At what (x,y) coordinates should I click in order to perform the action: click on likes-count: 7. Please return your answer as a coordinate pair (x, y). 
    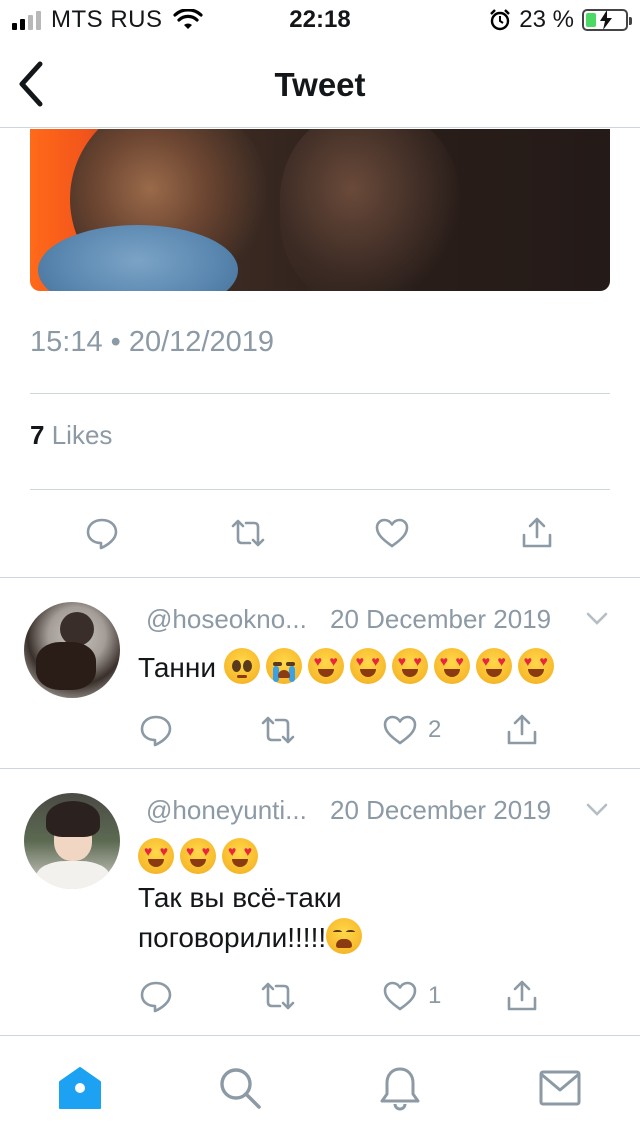
    Looking at the image, I should click on (37, 435).